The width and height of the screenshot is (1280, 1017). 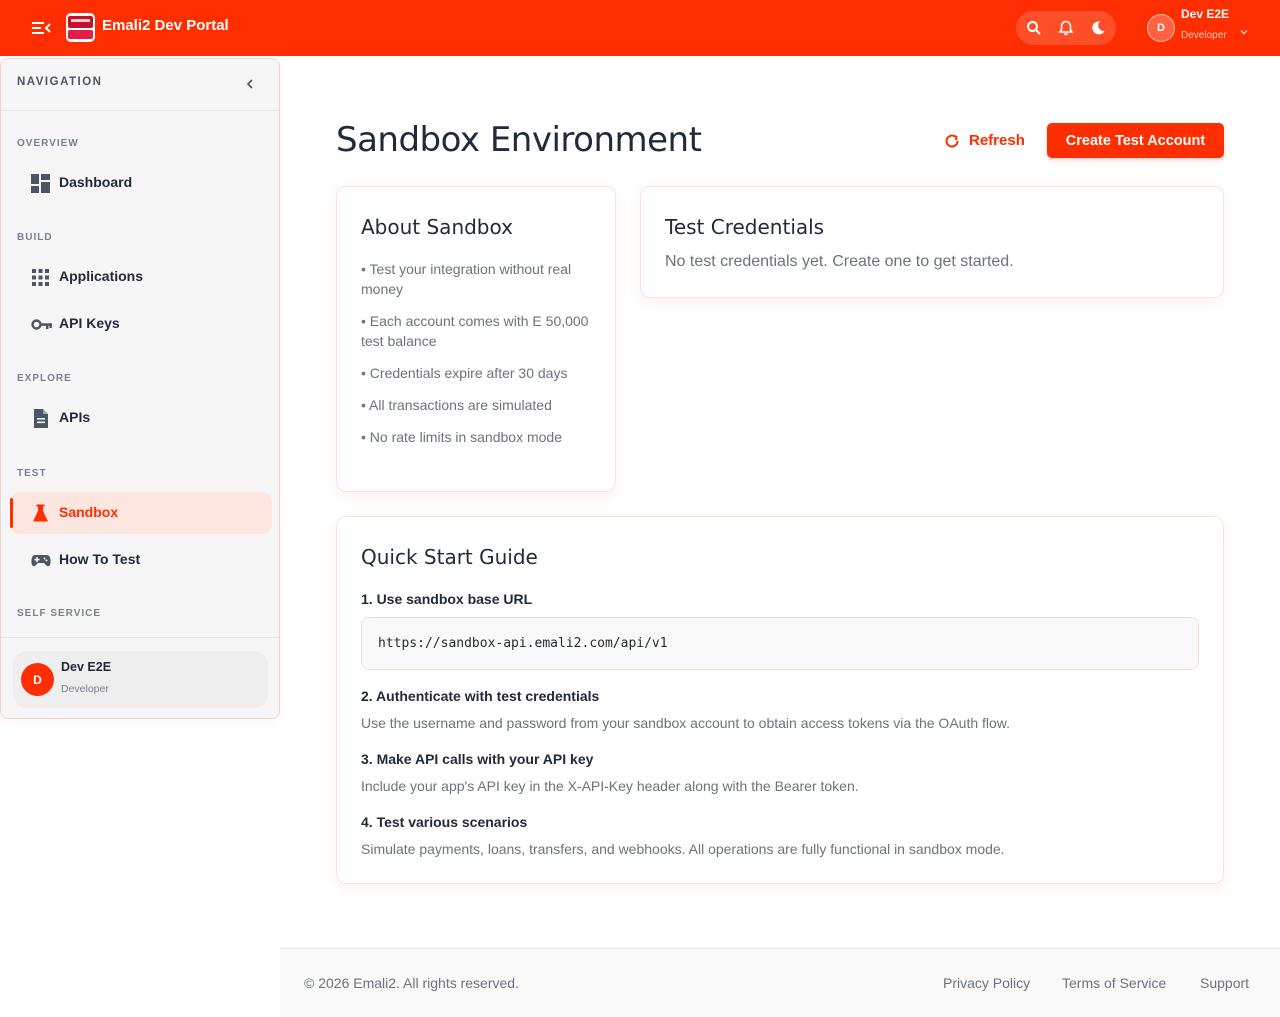 What do you see at coordinates (1202, 25) in the screenshot?
I see `user-menu: D Dev E2E Developer` at bounding box center [1202, 25].